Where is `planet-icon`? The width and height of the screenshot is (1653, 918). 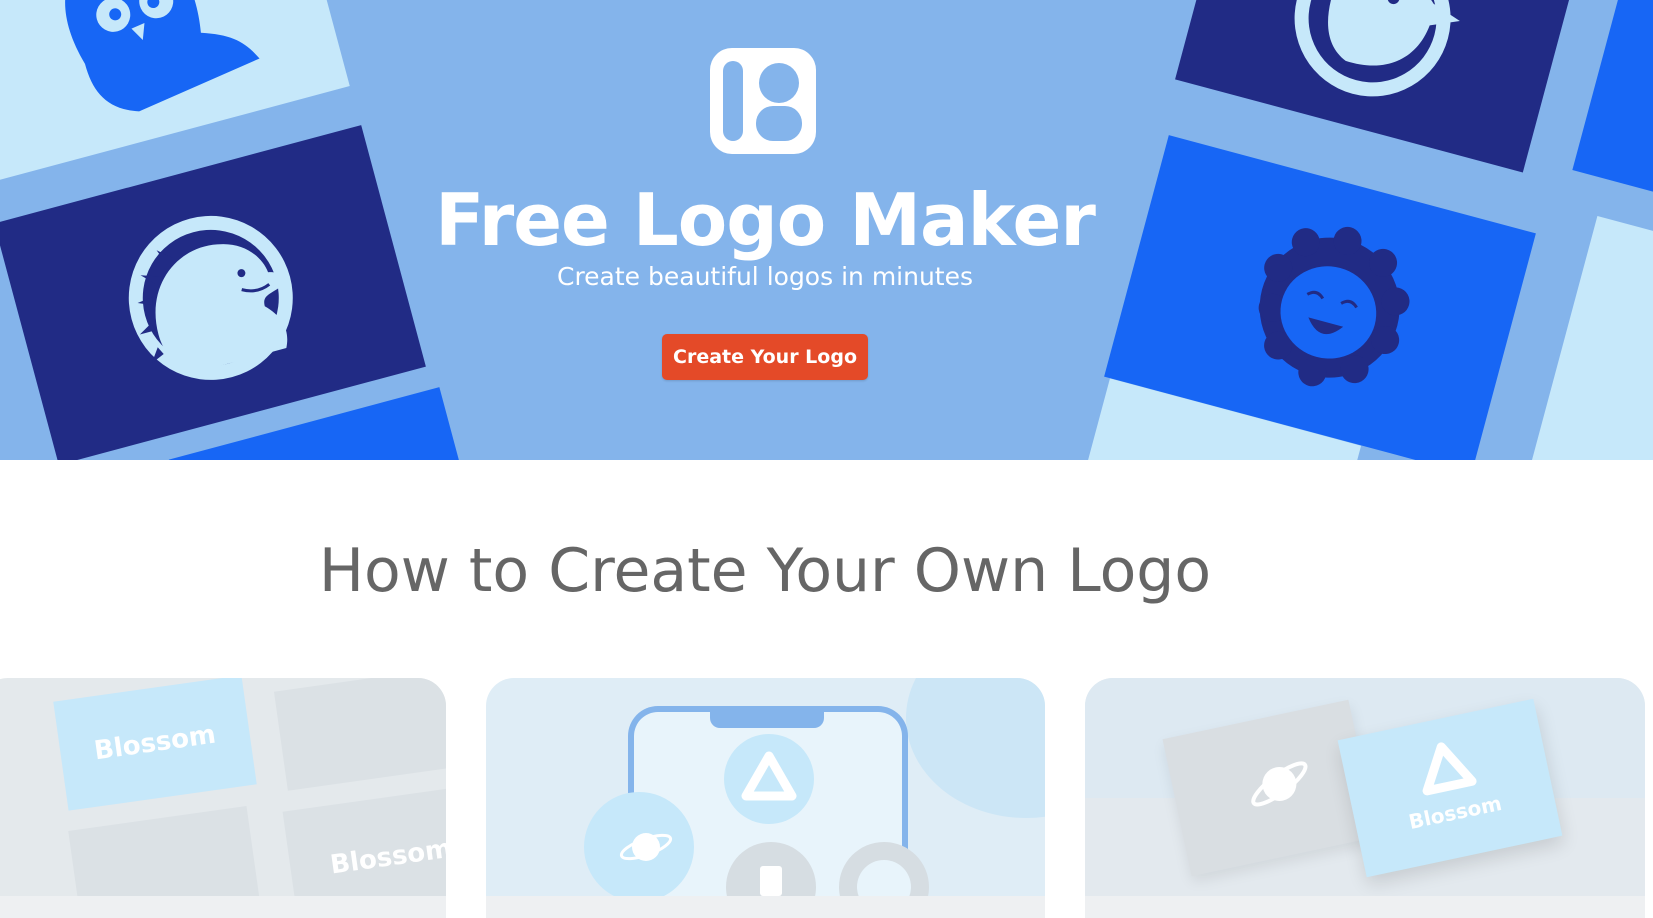 planet-icon is located at coordinates (639, 847).